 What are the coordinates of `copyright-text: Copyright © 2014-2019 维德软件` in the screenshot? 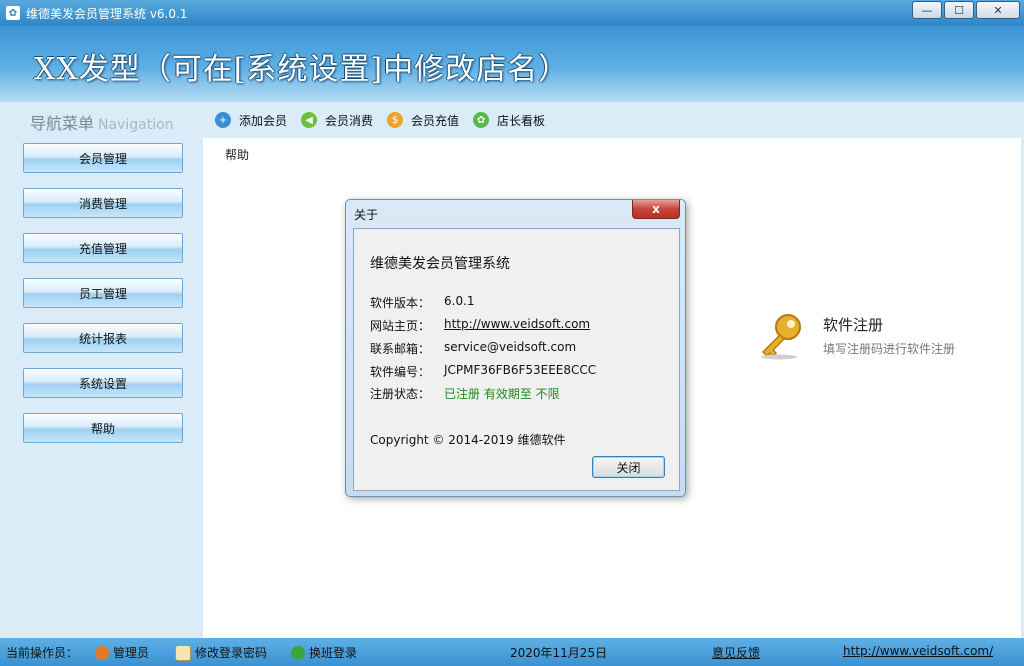 It's located at (468, 440).